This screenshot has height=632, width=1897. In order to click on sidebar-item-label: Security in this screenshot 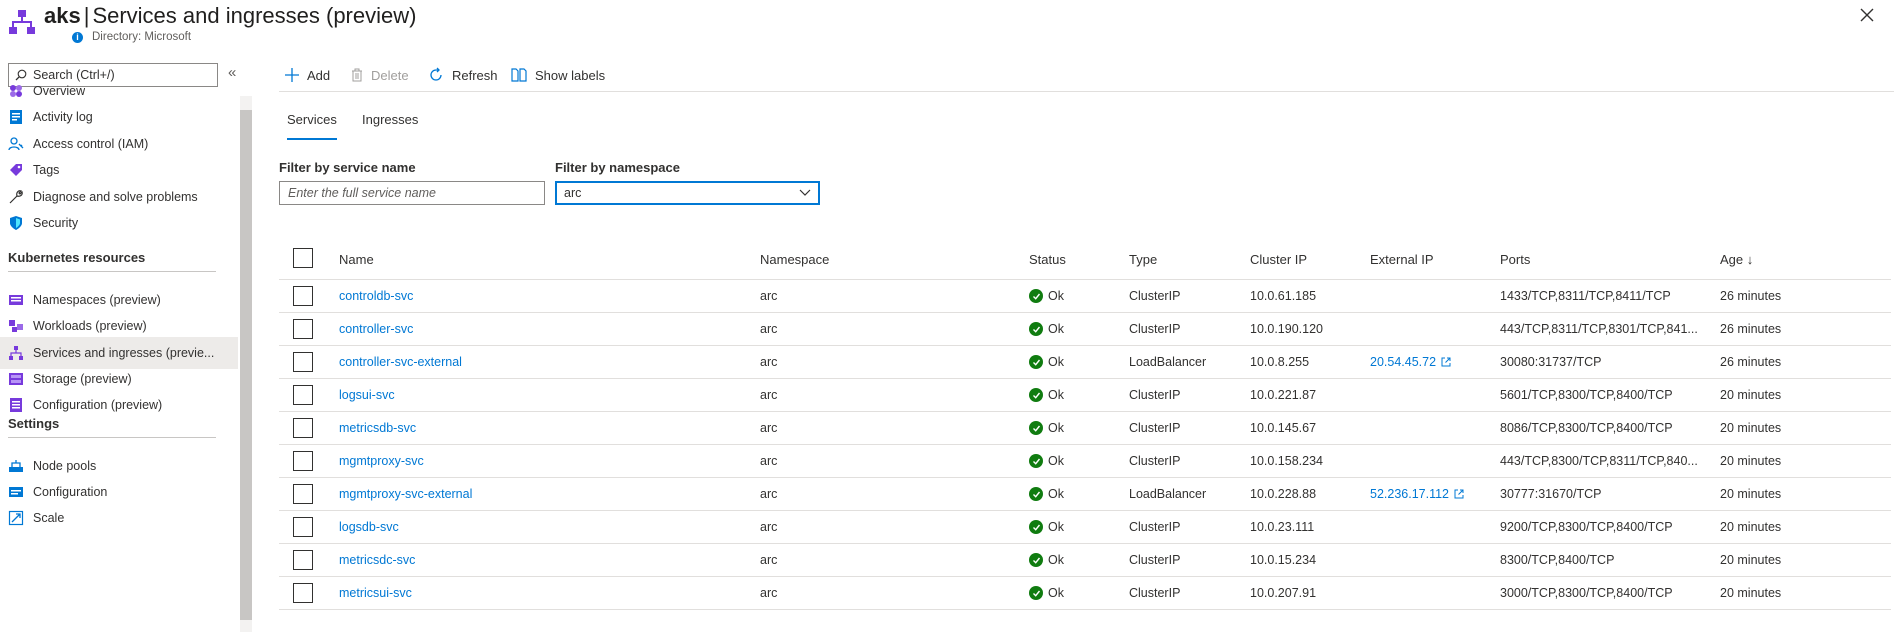, I will do `click(56, 223)`.